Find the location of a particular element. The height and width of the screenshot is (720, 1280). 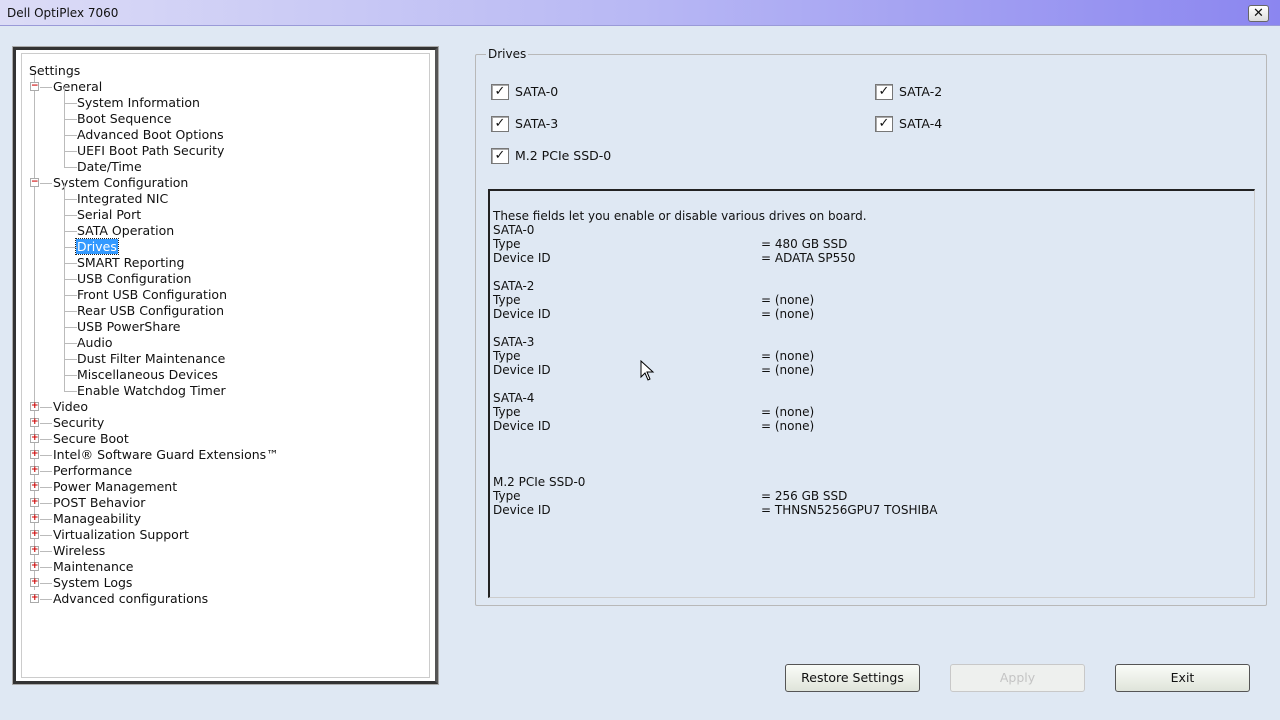

tree-item: System Logs is located at coordinates (92, 583).